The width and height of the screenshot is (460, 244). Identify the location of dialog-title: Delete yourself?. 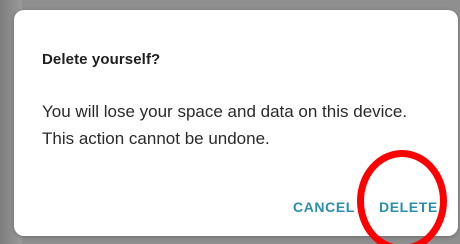
(101, 59).